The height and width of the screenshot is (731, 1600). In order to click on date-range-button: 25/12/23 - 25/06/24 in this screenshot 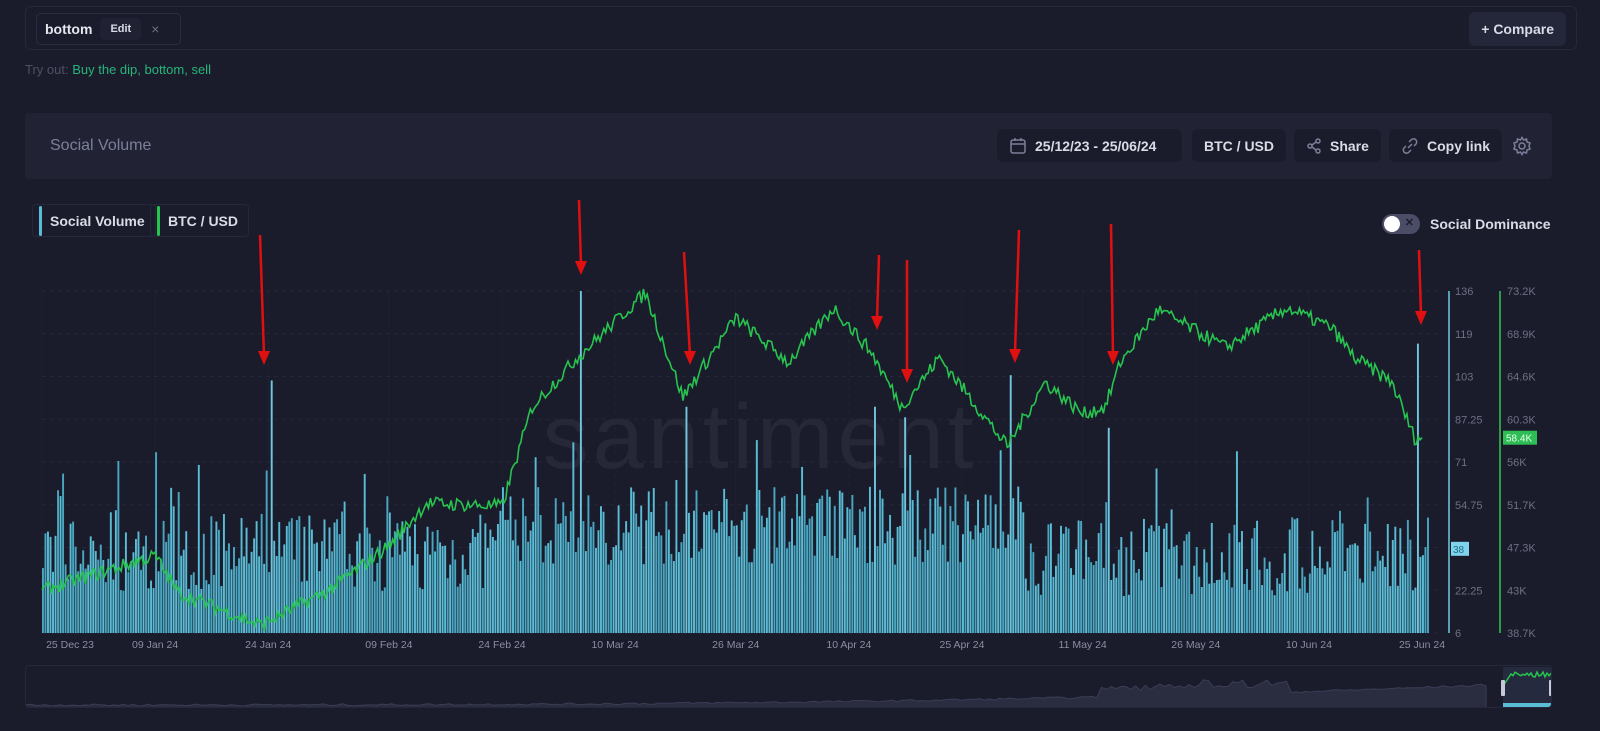, I will do `click(1089, 145)`.